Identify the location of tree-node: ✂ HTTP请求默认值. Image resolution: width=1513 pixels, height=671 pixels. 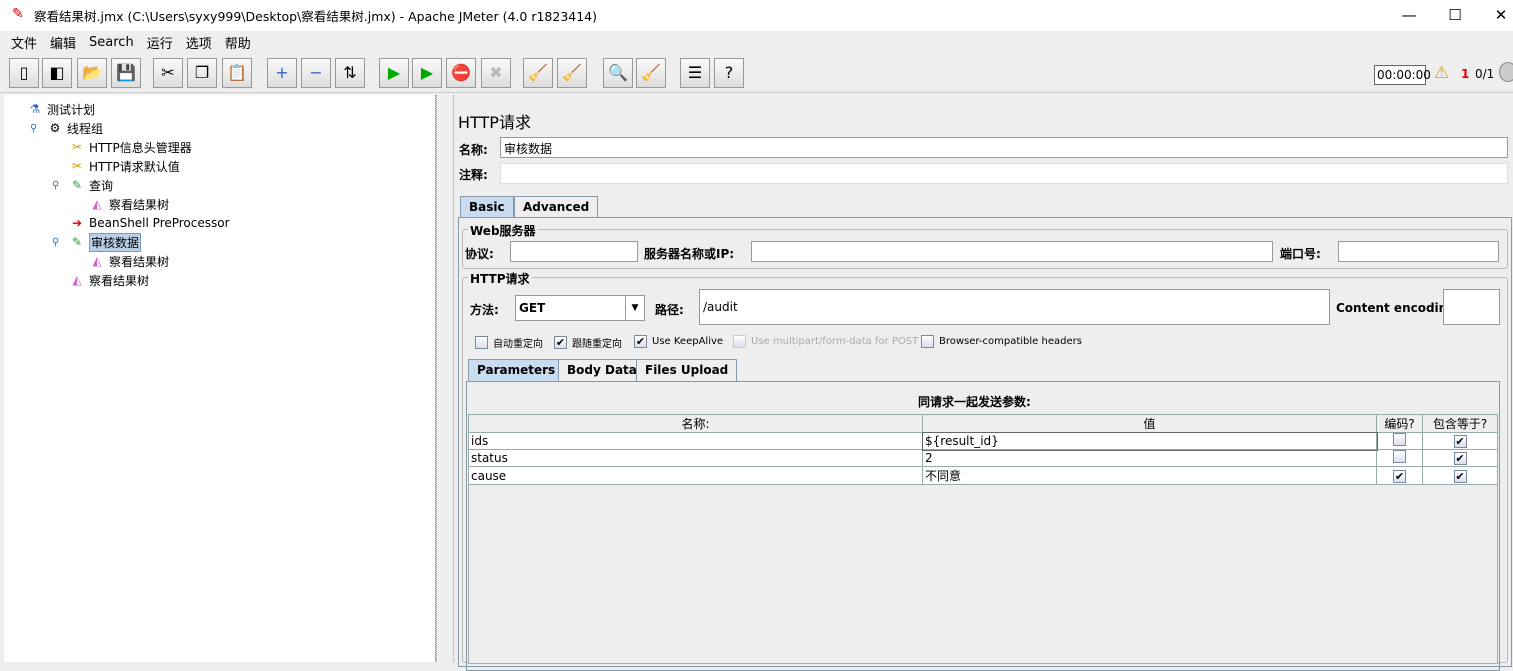
(124, 166).